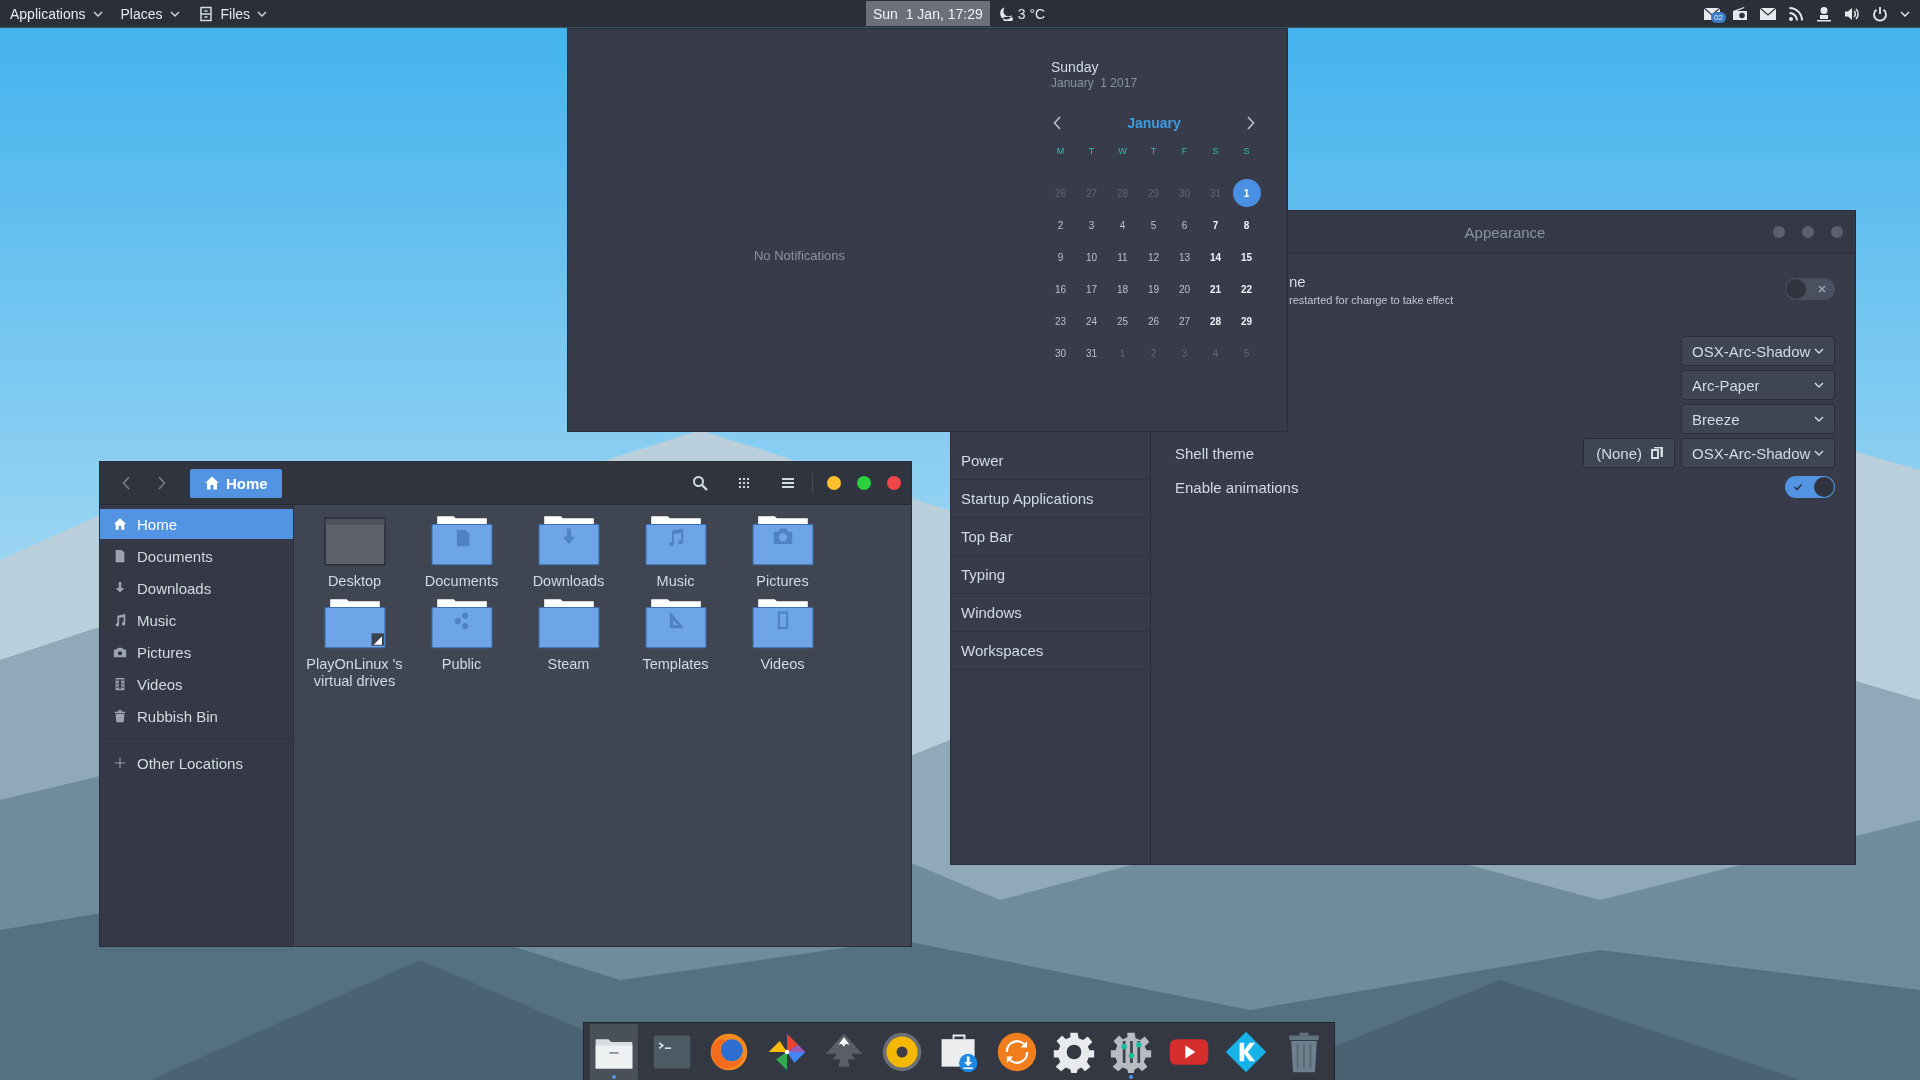 This screenshot has height=1080, width=1920. Describe the element at coordinates (864, 483) in the screenshot. I see `maximize-button` at that location.